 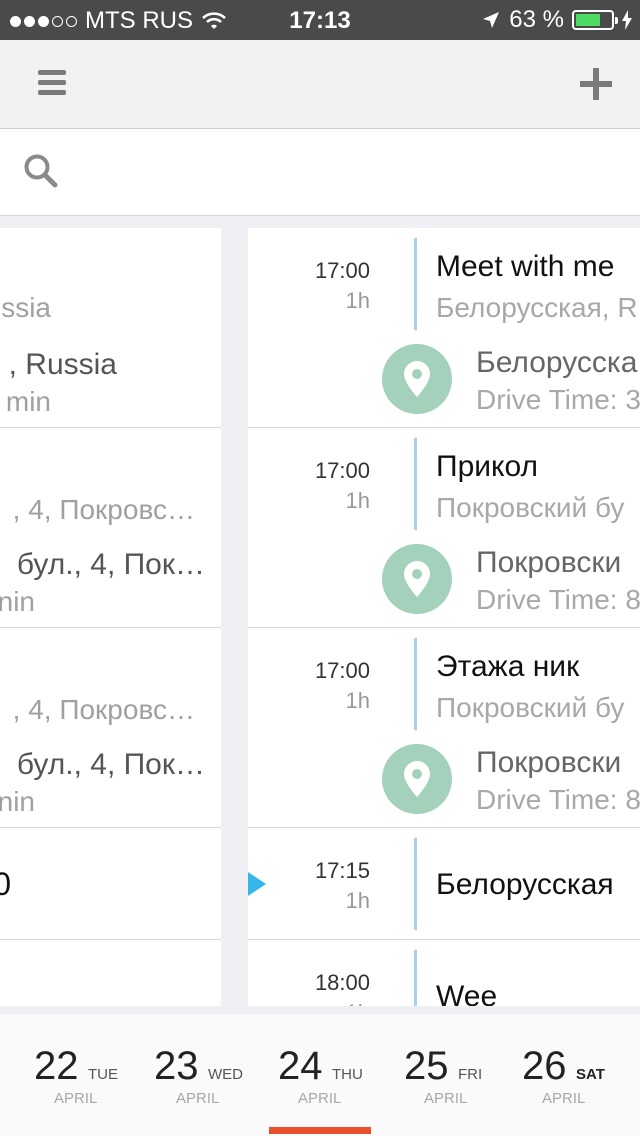 What do you see at coordinates (557, 362) in the screenshot?
I see `travel-destination: Белорусска` at bounding box center [557, 362].